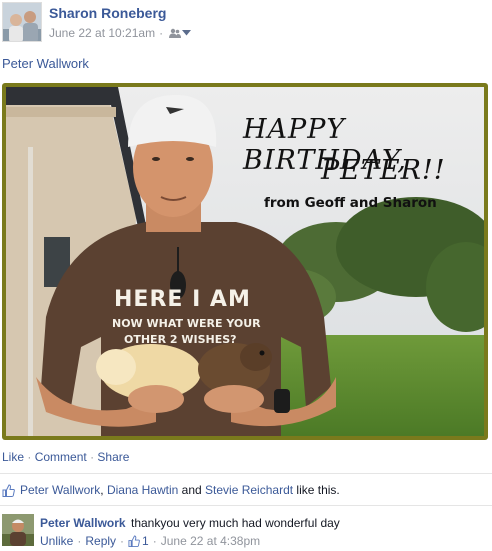 The height and width of the screenshot is (551, 492). I want to click on liker-link: Peter Wallwork, so click(60, 490).